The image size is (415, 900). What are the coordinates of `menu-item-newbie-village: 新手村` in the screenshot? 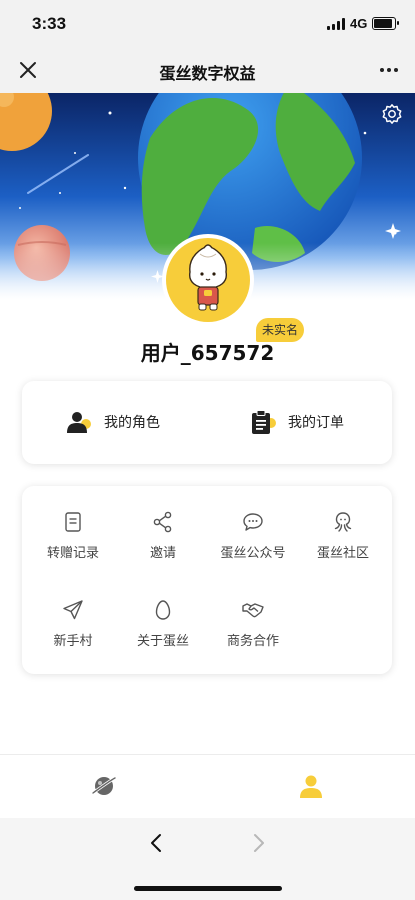 It's located at (73, 623).